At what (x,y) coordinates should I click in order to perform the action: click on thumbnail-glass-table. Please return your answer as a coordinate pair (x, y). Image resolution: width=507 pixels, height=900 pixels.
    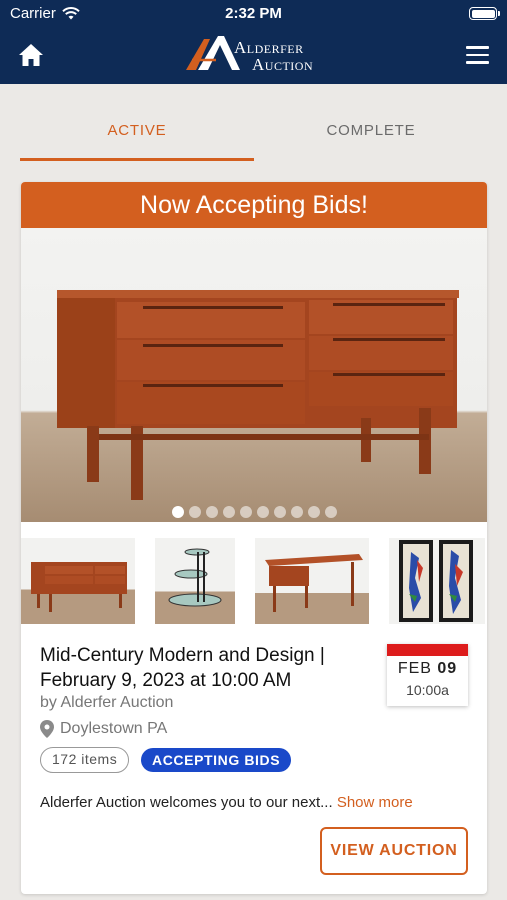
    Looking at the image, I should click on (195, 581).